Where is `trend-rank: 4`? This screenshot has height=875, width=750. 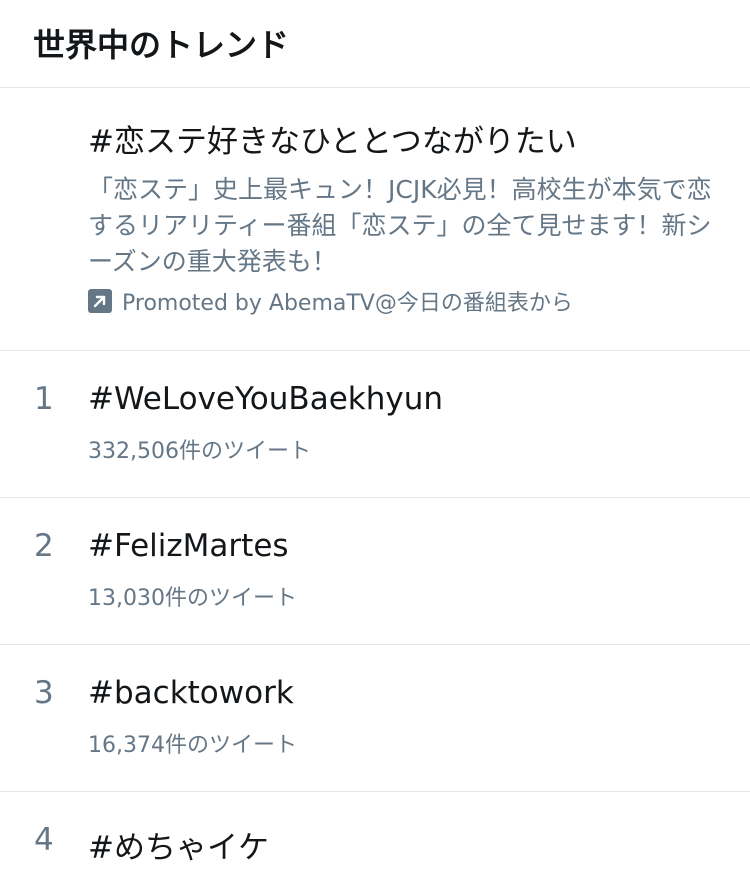 trend-rank: 4 is located at coordinates (44, 840).